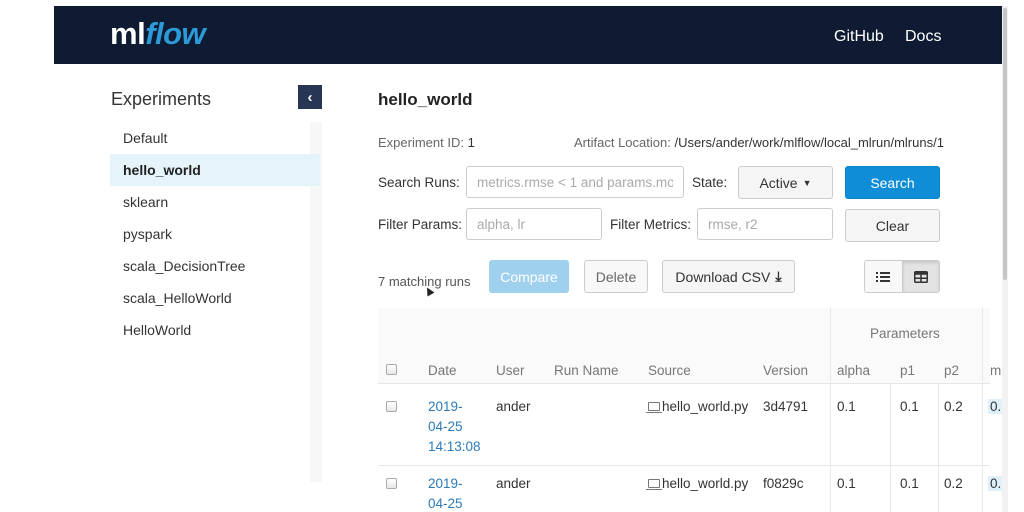  What do you see at coordinates (765, 224) in the screenshot?
I see `filter-metrics-input` at bounding box center [765, 224].